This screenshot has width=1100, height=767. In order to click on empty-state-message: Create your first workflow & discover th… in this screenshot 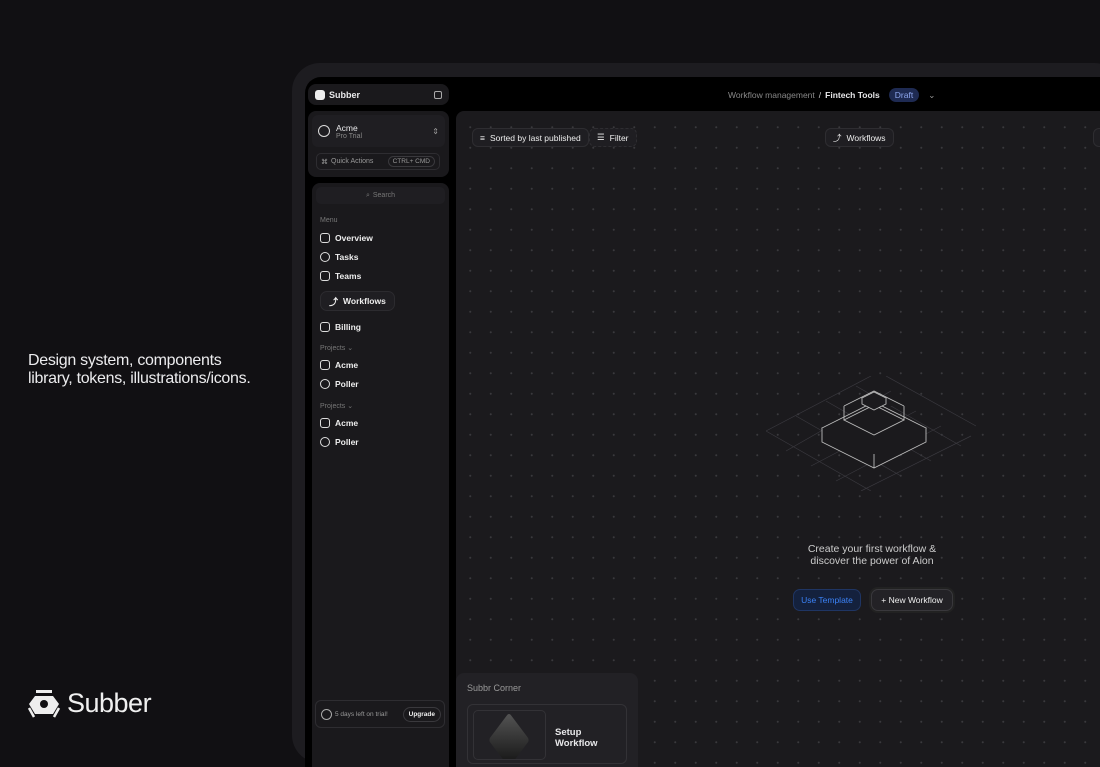, I will do `click(872, 555)`.